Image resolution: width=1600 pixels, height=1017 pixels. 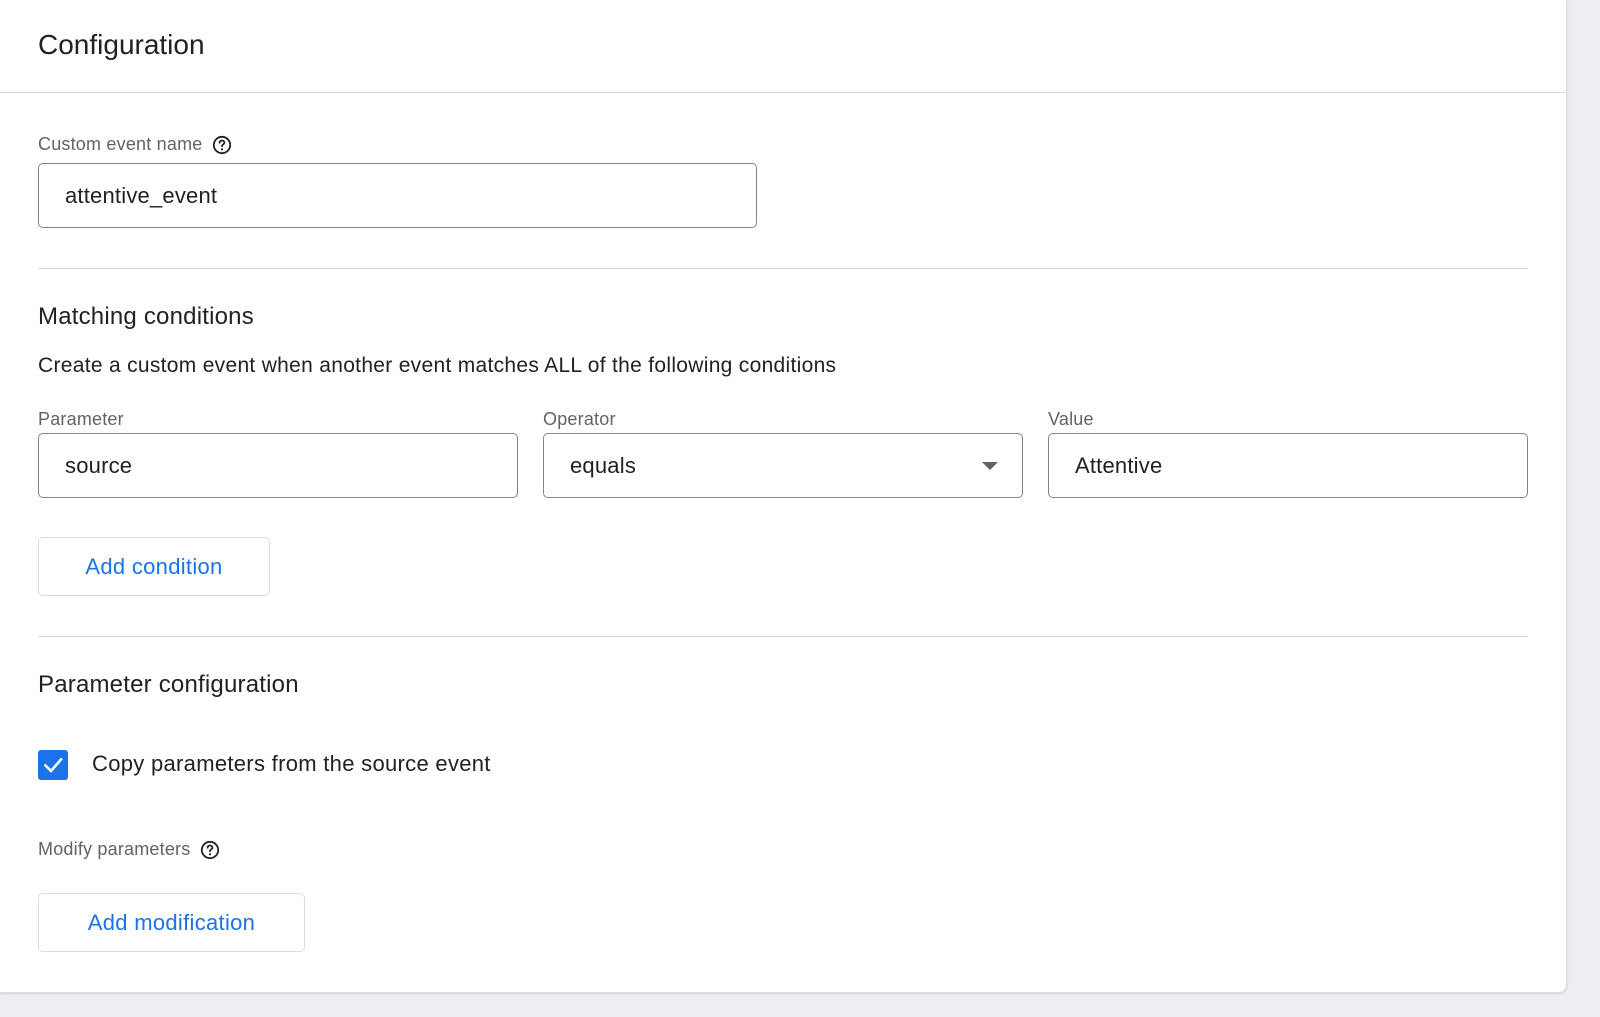 I want to click on matching-conditions-title: Matching conditions, so click(x=146, y=316).